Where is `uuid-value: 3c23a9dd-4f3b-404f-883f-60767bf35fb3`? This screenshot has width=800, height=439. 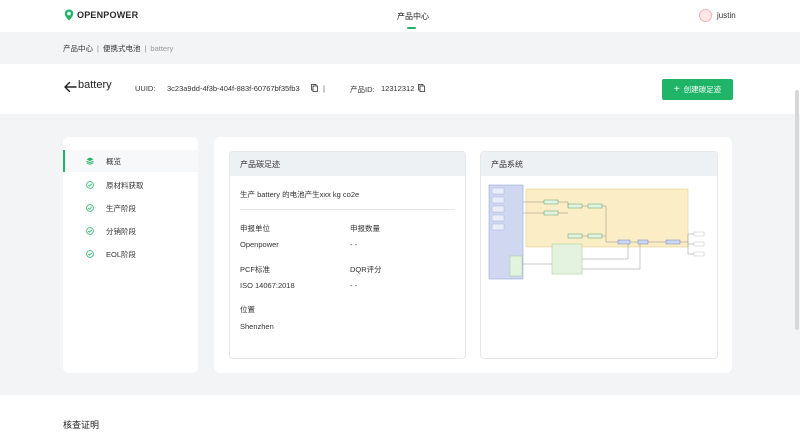
uuid-value: 3c23a9dd-4f3b-404f-883f-60767bf35fb3 is located at coordinates (233, 88).